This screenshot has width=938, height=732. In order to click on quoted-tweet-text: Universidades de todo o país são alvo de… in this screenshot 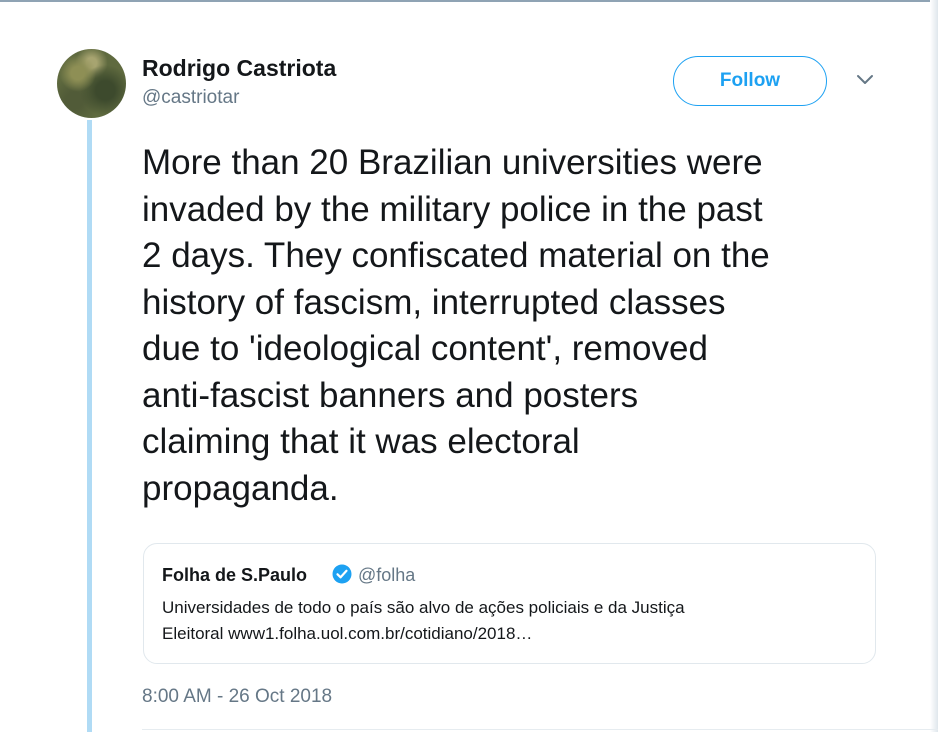, I will do `click(507, 621)`.